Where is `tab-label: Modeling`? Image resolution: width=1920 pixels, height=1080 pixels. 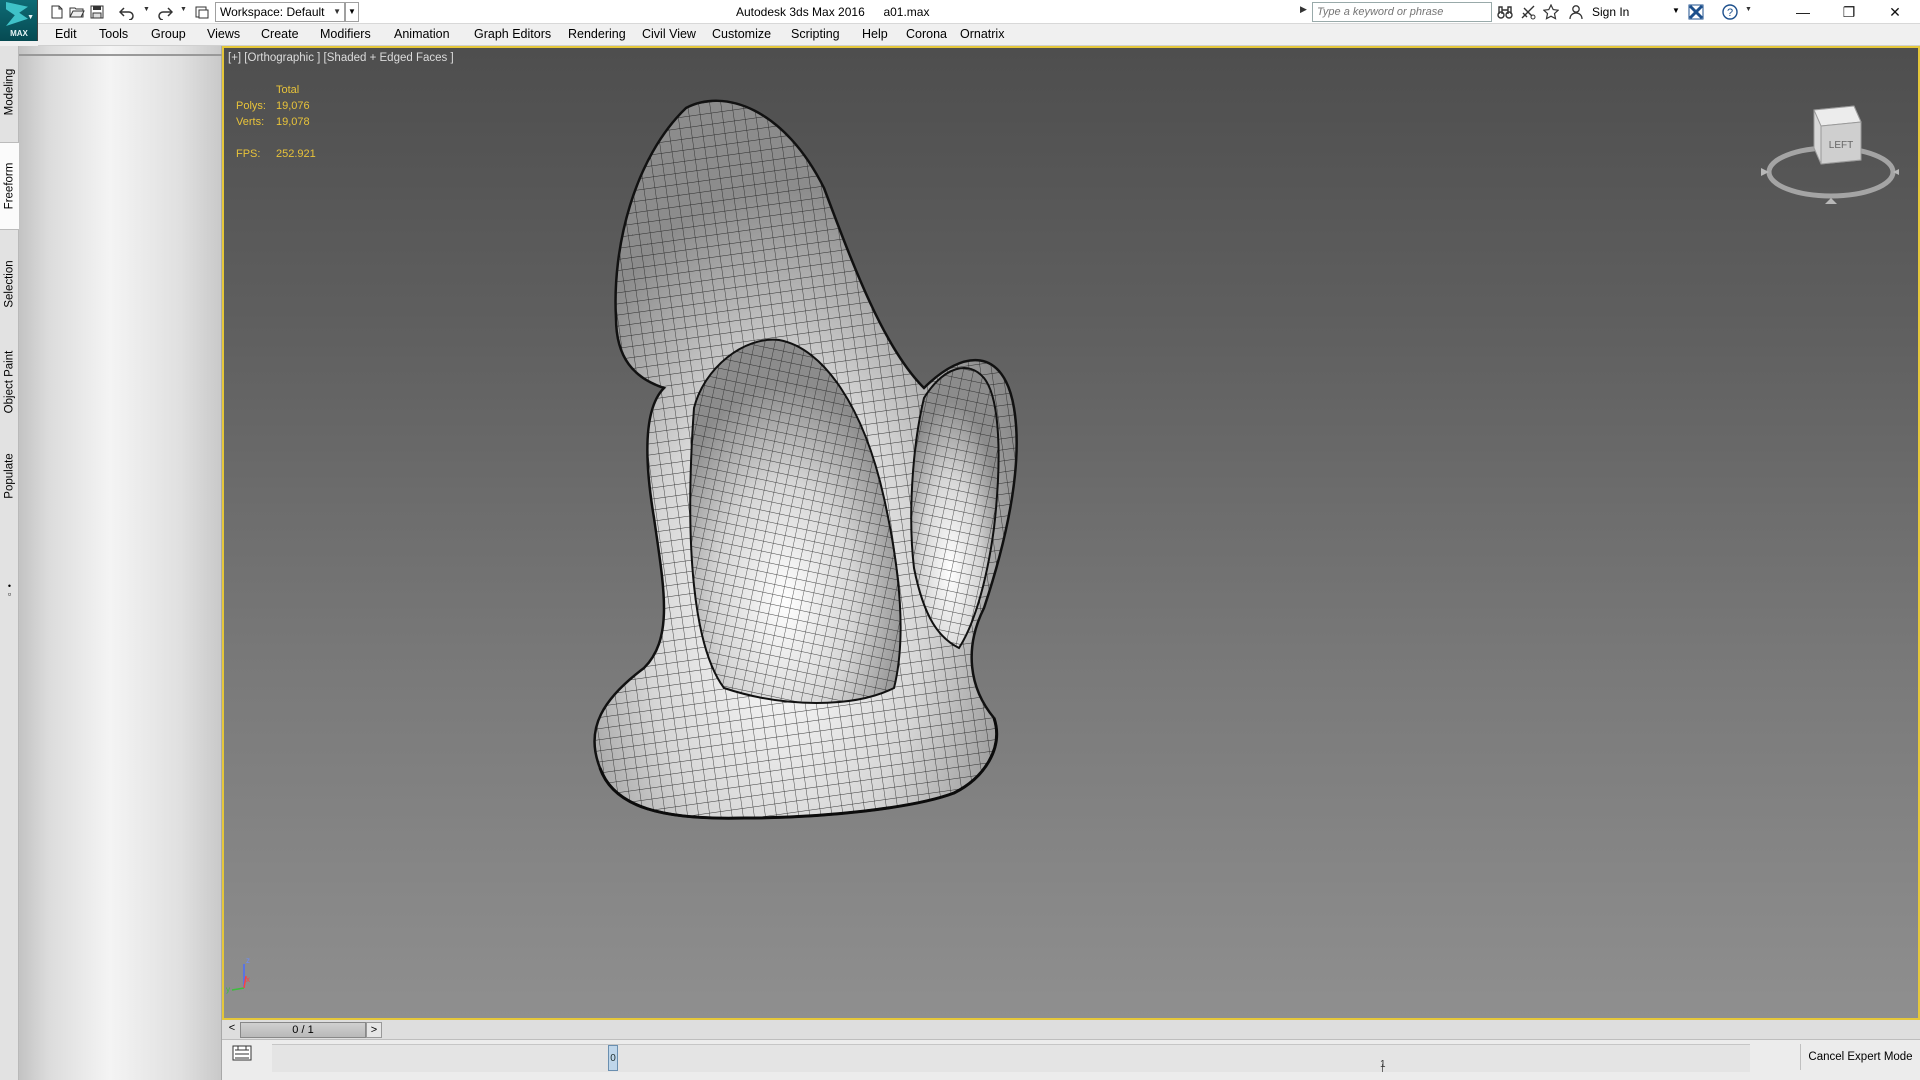 tab-label: Modeling is located at coordinates (9, 92).